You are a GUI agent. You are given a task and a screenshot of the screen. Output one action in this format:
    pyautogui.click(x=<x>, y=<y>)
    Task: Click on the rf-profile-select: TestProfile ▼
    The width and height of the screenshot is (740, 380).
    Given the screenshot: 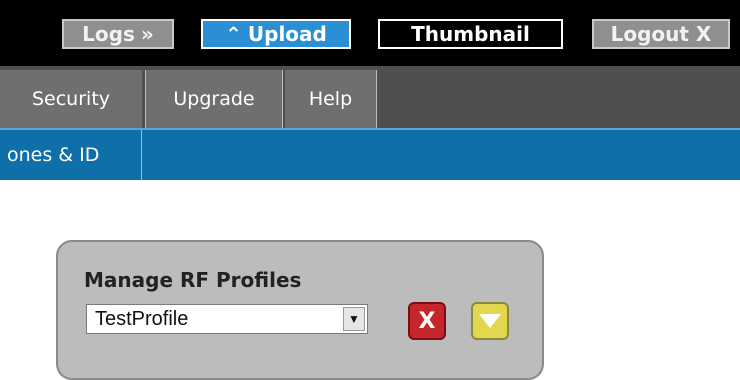 What is the action you would take?
    pyautogui.click(x=227, y=319)
    